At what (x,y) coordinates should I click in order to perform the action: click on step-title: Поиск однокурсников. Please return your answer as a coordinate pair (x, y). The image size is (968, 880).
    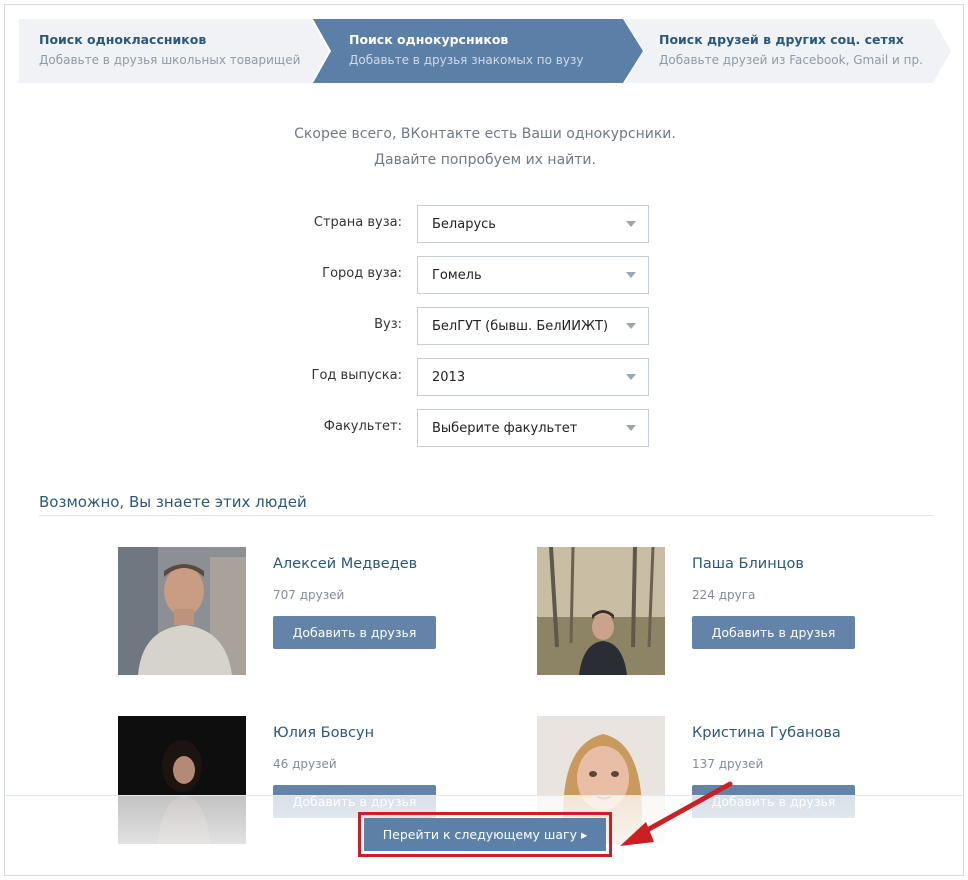
    Looking at the image, I should click on (429, 39).